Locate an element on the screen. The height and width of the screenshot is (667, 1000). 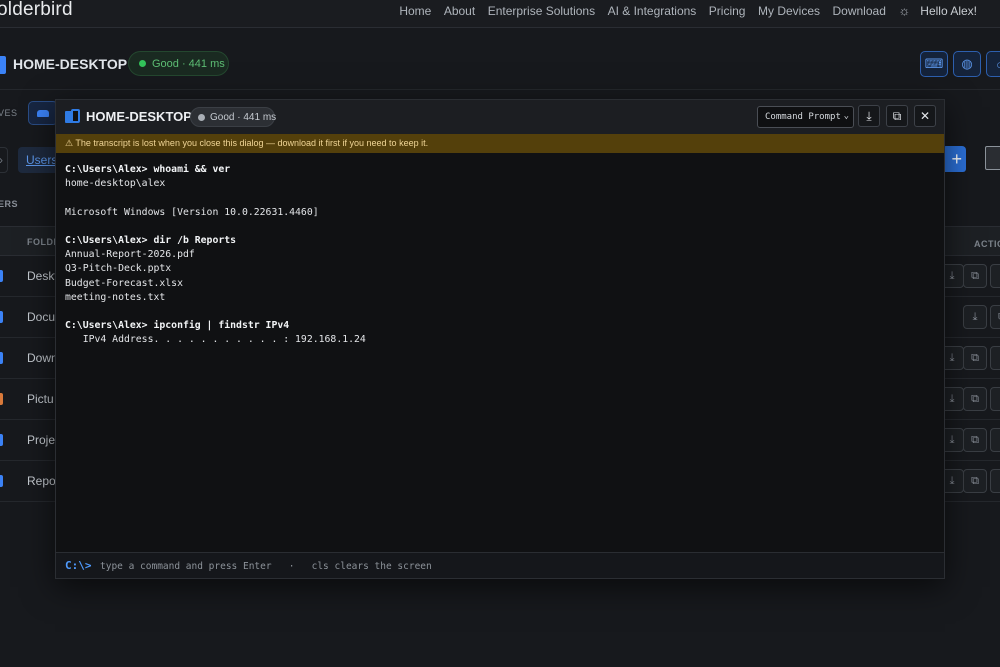
desktop-icon is located at coordinates (3, 65).